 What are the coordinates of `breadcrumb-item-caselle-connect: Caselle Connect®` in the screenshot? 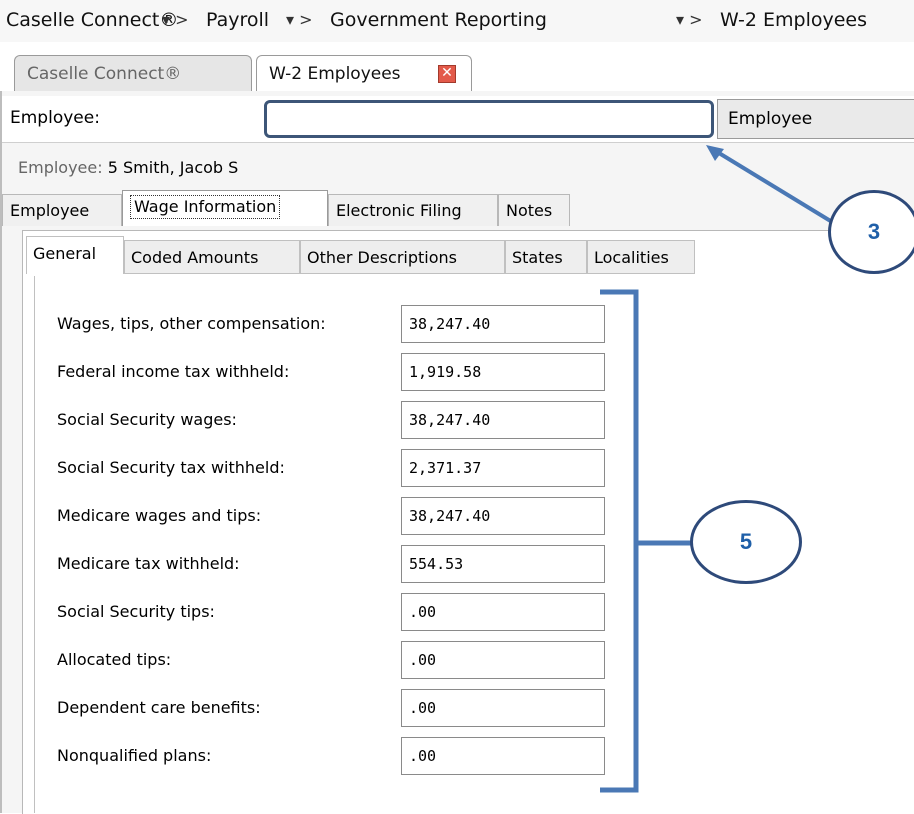 It's located at (92, 20).